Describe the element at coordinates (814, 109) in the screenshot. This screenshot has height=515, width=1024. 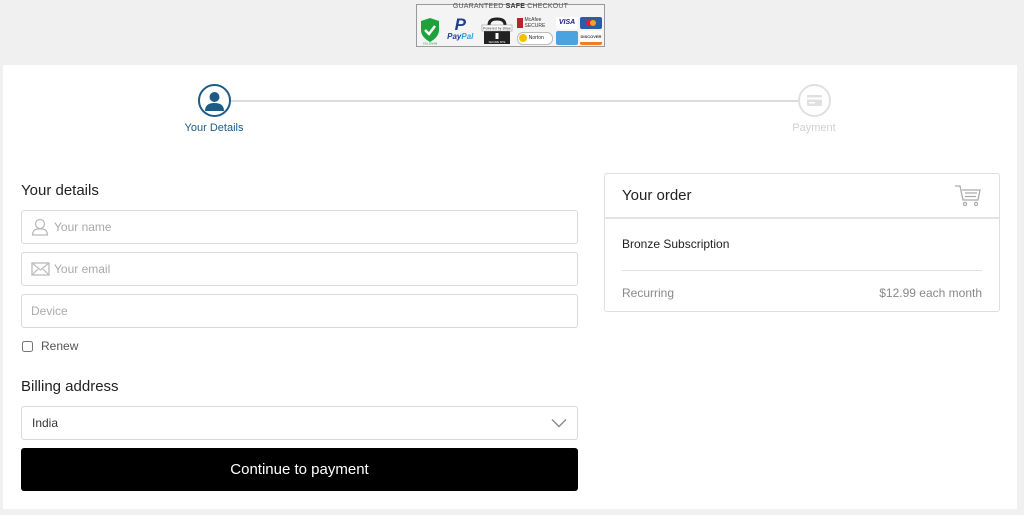
I see `step-payment: Payment` at that location.